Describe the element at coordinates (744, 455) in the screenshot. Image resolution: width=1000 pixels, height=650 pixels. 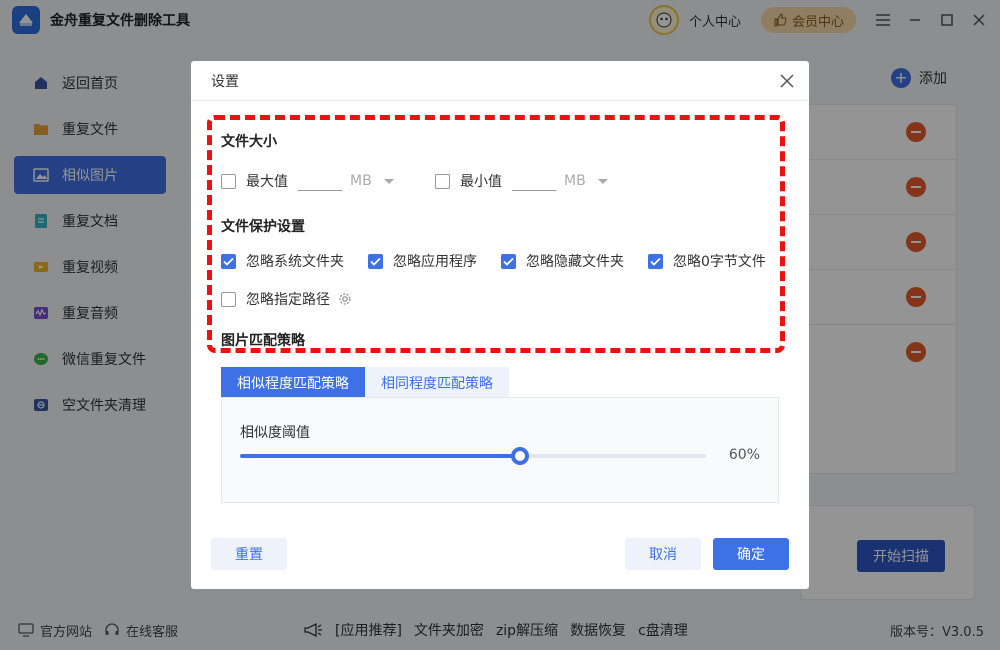
I see `threshold-value: 60%` at that location.